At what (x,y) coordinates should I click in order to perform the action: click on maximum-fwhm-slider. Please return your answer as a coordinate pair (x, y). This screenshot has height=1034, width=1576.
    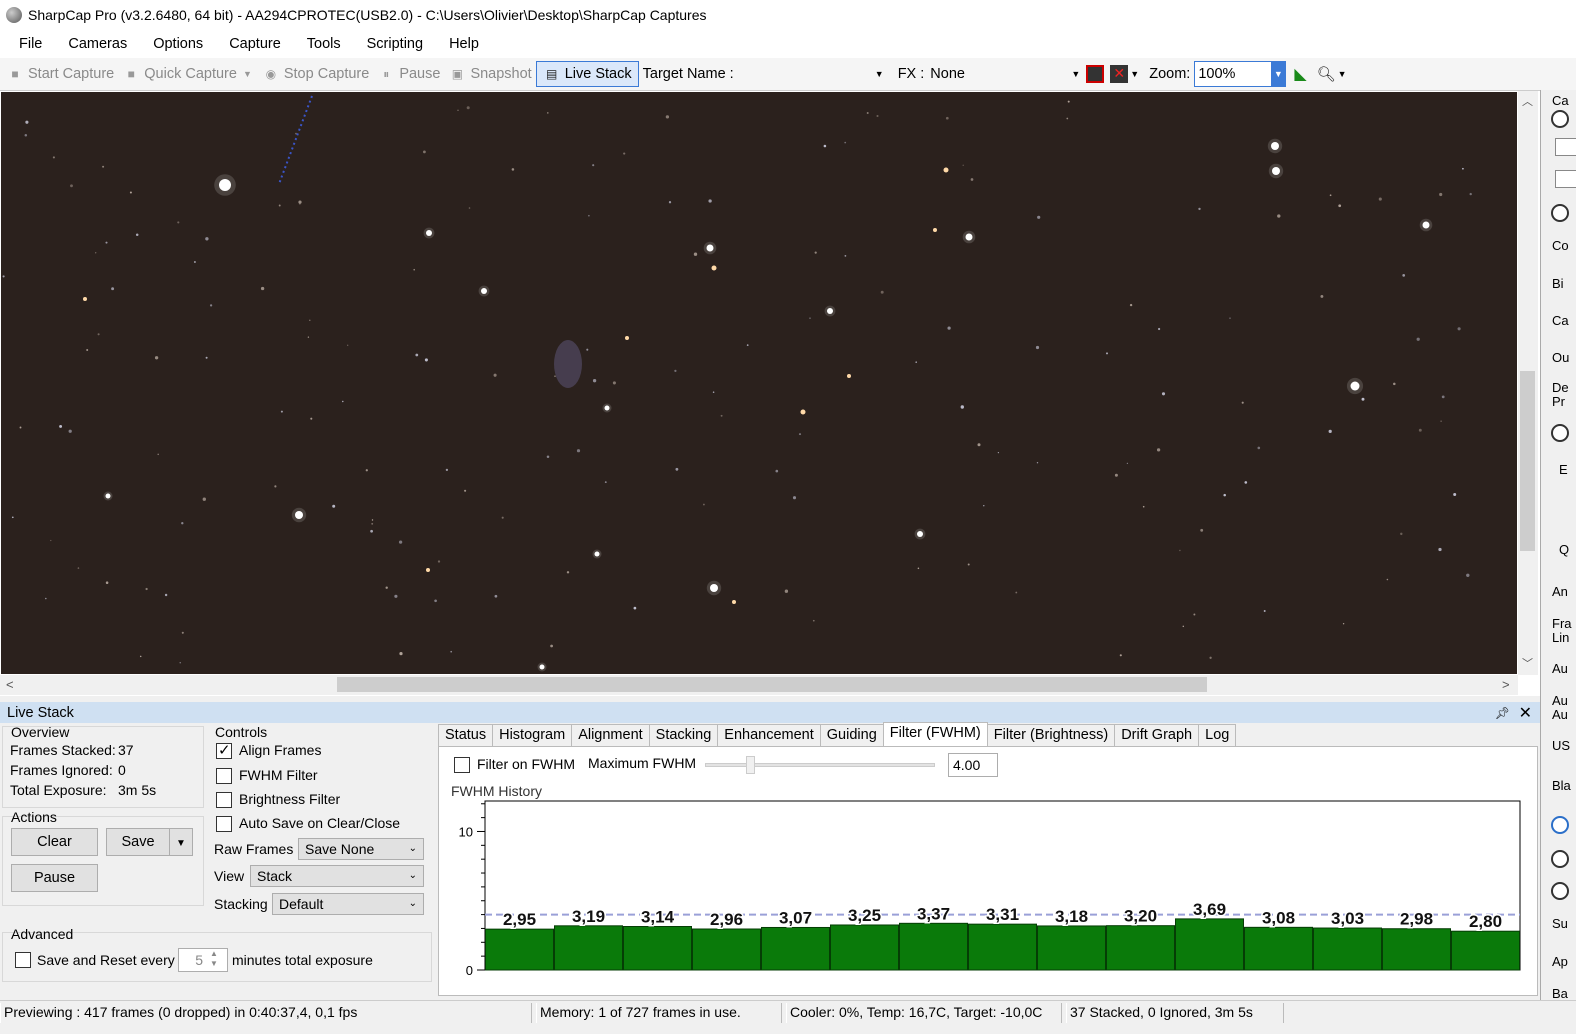
    Looking at the image, I should click on (820, 765).